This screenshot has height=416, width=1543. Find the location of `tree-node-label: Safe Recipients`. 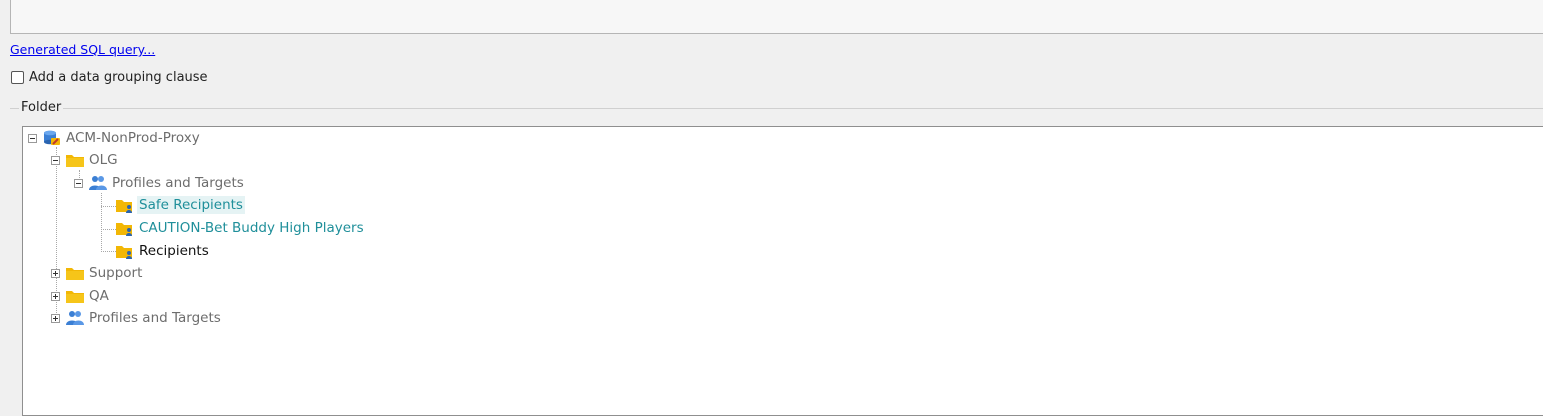

tree-node-label: Safe Recipients is located at coordinates (191, 205).